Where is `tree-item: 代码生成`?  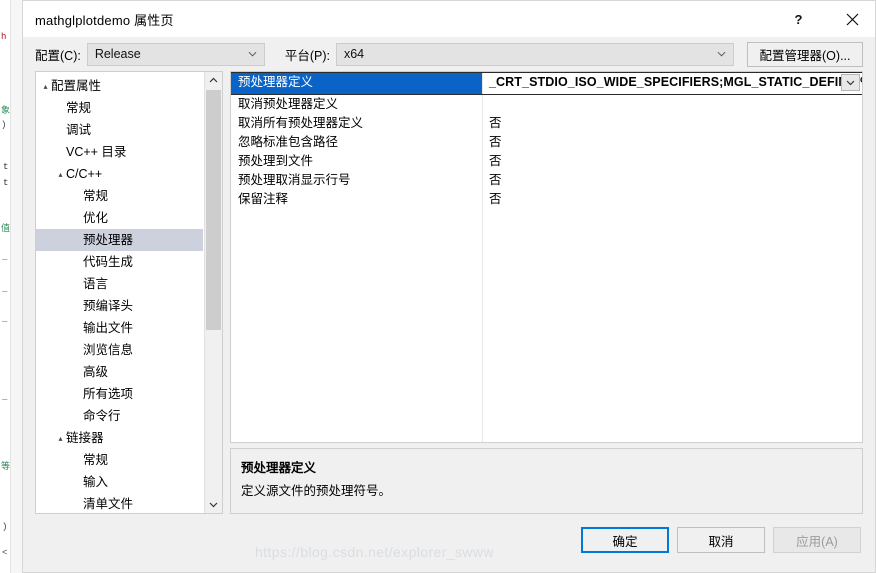
tree-item: 代码生成 is located at coordinates (119, 262).